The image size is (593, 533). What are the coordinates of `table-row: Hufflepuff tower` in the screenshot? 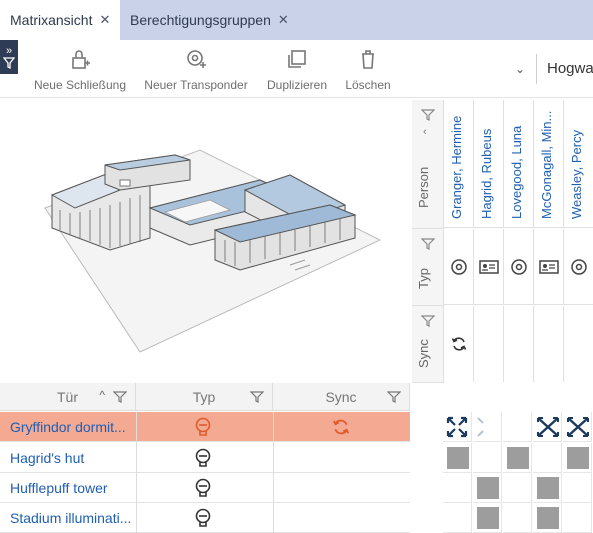 It's located at (205, 488).